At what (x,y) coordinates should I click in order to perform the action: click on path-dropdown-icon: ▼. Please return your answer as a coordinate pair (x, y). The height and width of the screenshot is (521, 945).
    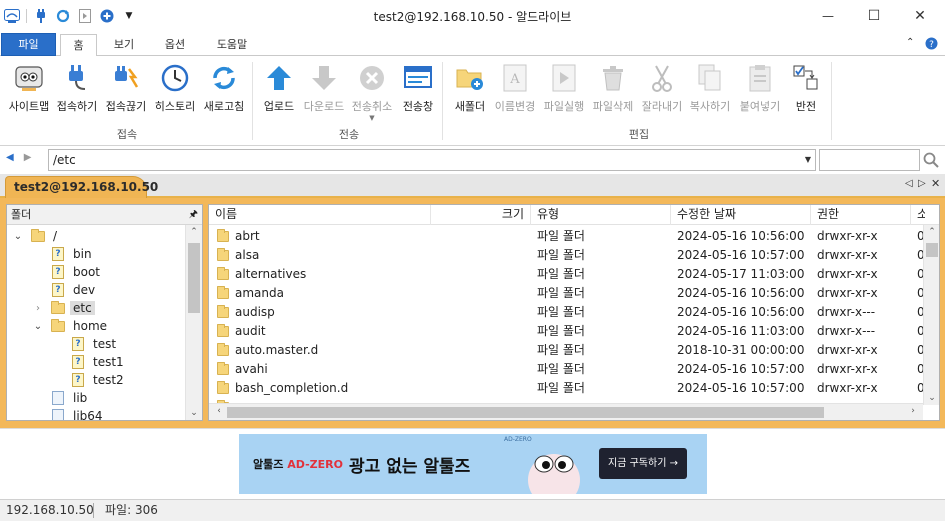
    Looking at the image, I should click on (808, 160).